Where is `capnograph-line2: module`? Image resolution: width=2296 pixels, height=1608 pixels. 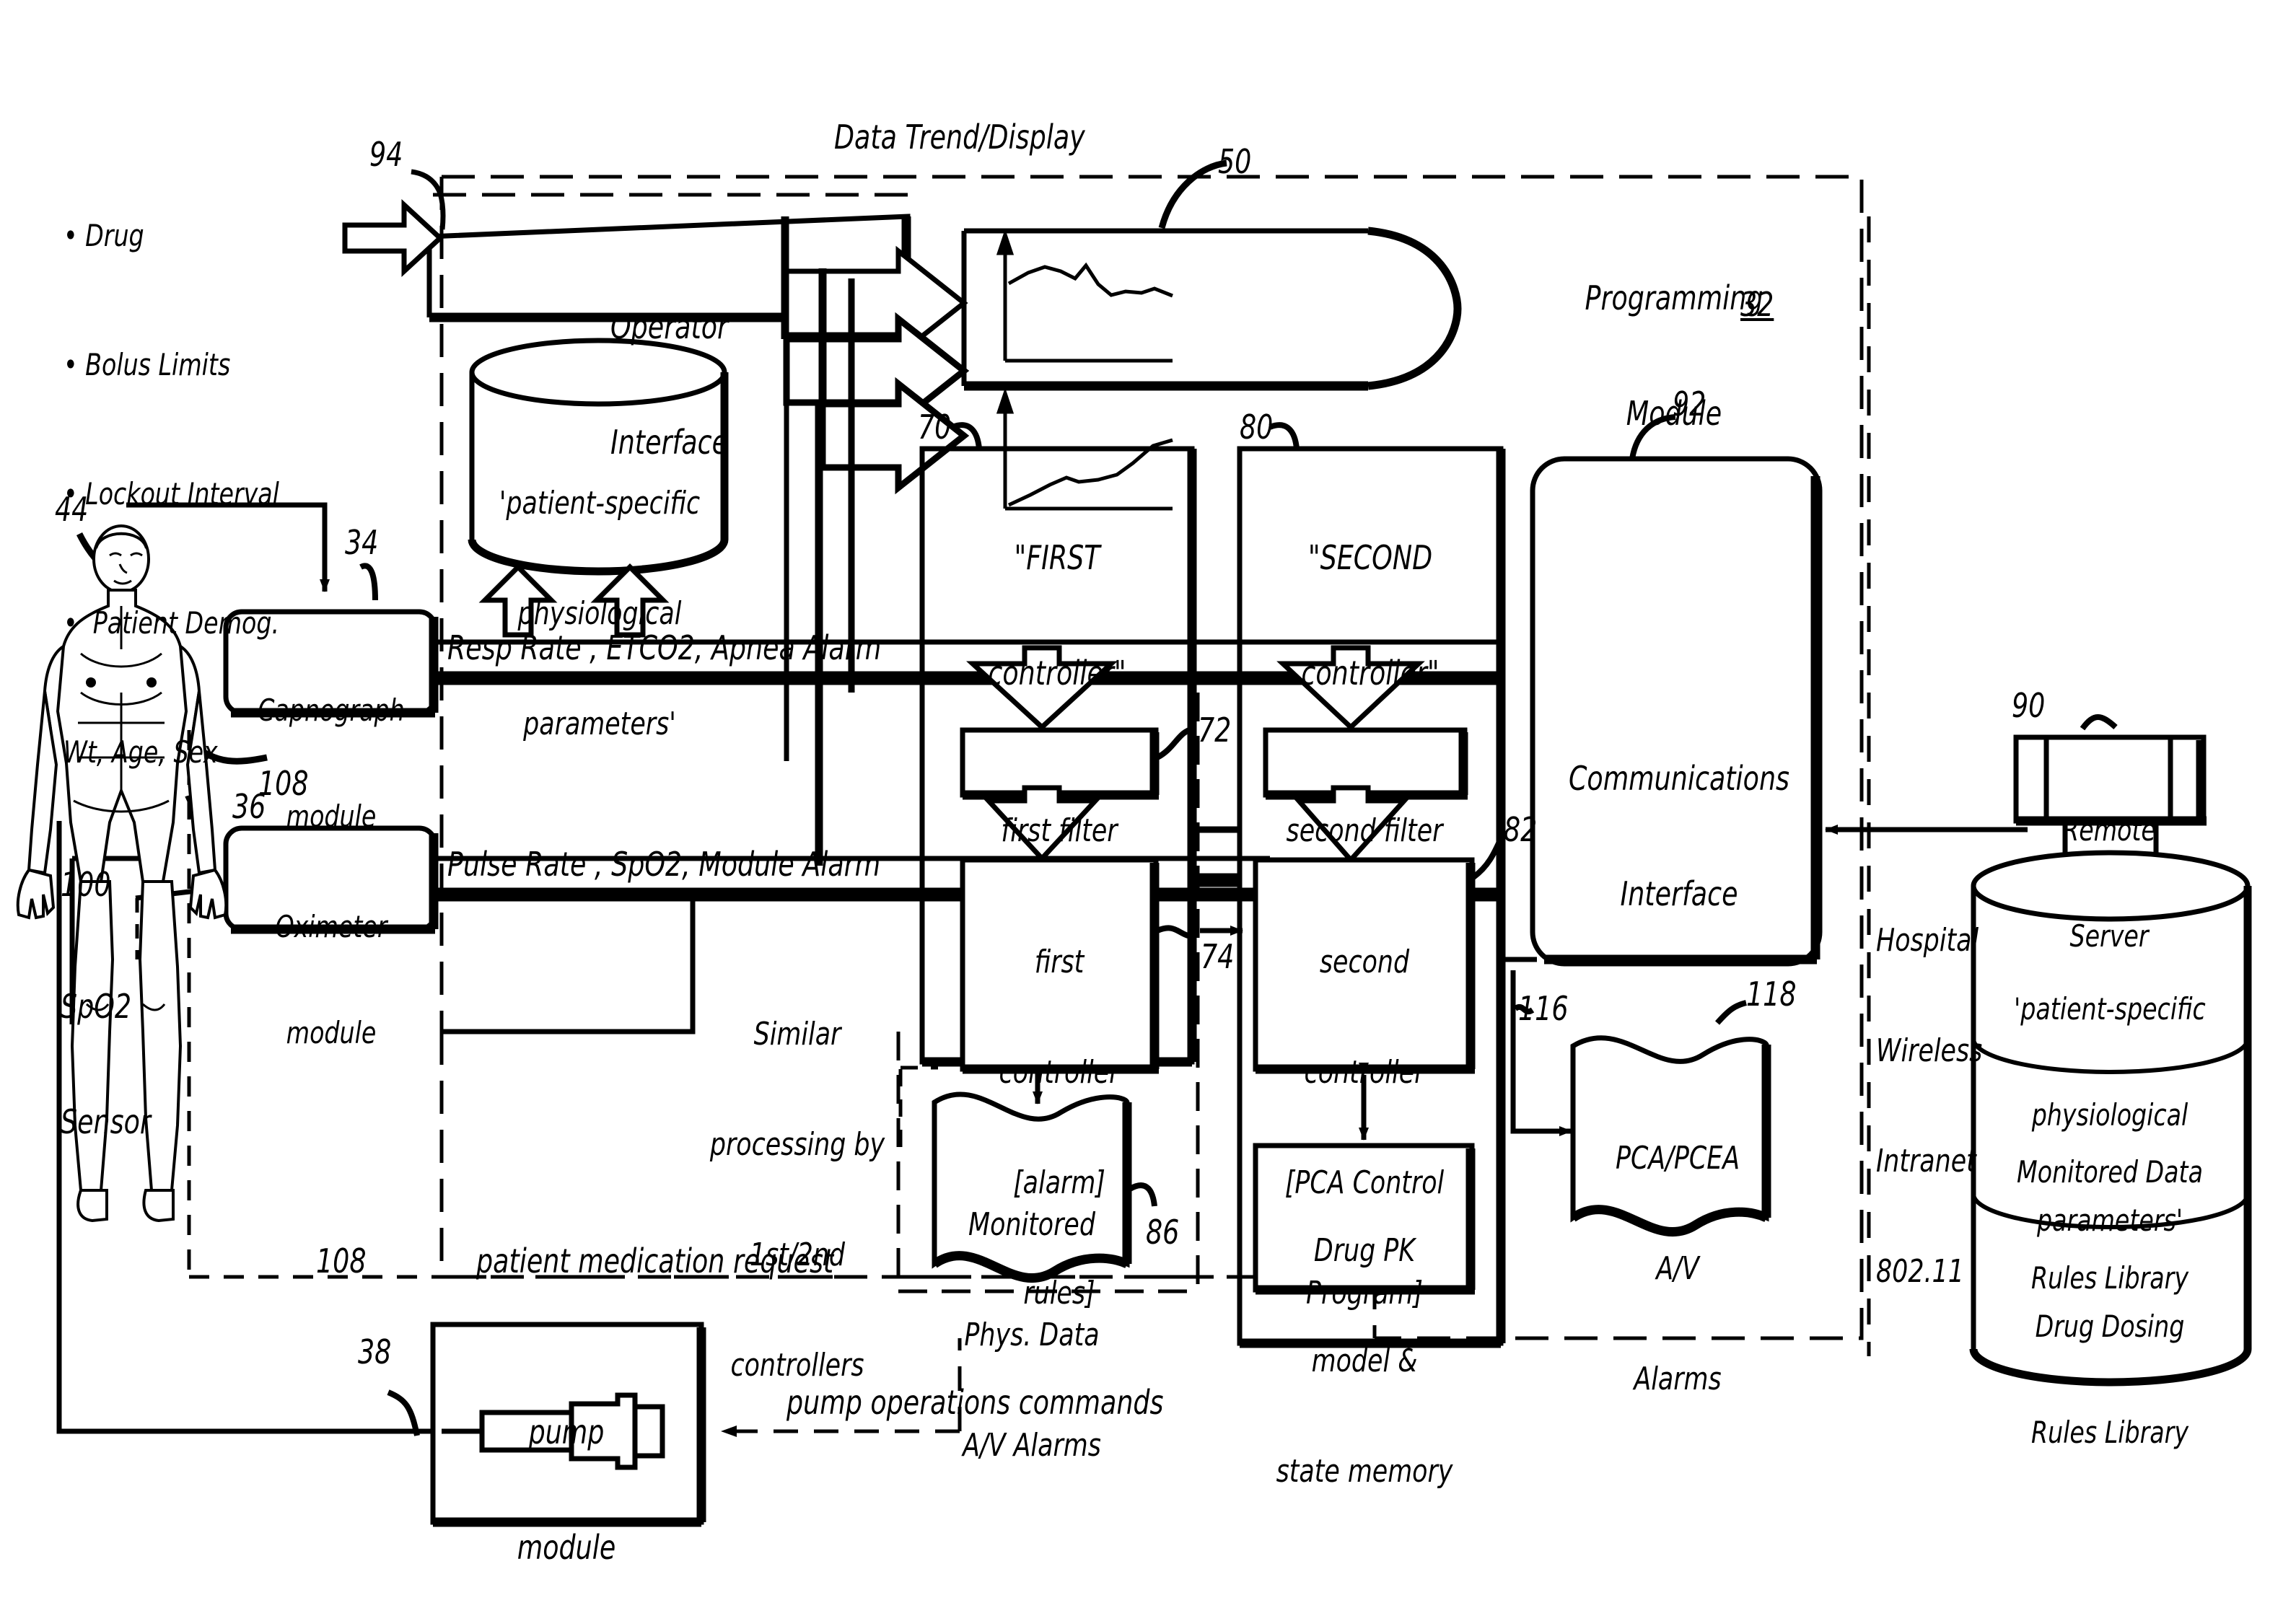
capnograph-line2: module is located at coordinates (331, 816).